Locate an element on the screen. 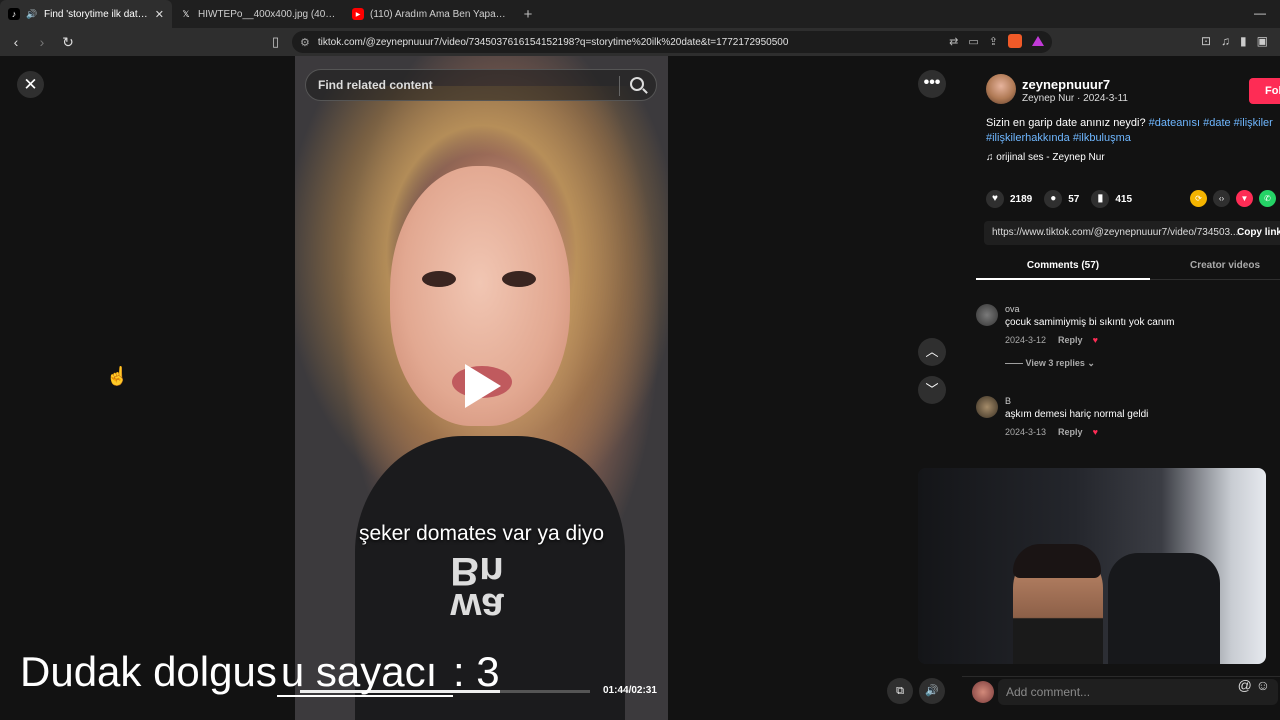  speaker-icon: 🔊 is located at coordinates (32, 13).